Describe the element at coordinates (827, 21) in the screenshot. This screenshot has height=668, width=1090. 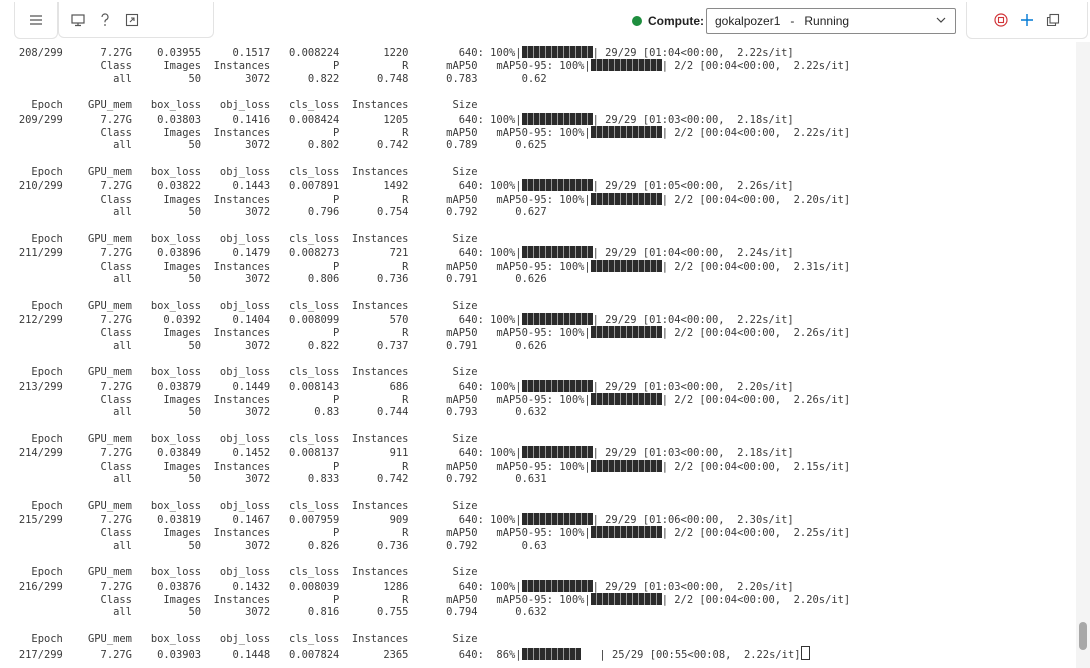
I see `compute-status: Running` at that location.